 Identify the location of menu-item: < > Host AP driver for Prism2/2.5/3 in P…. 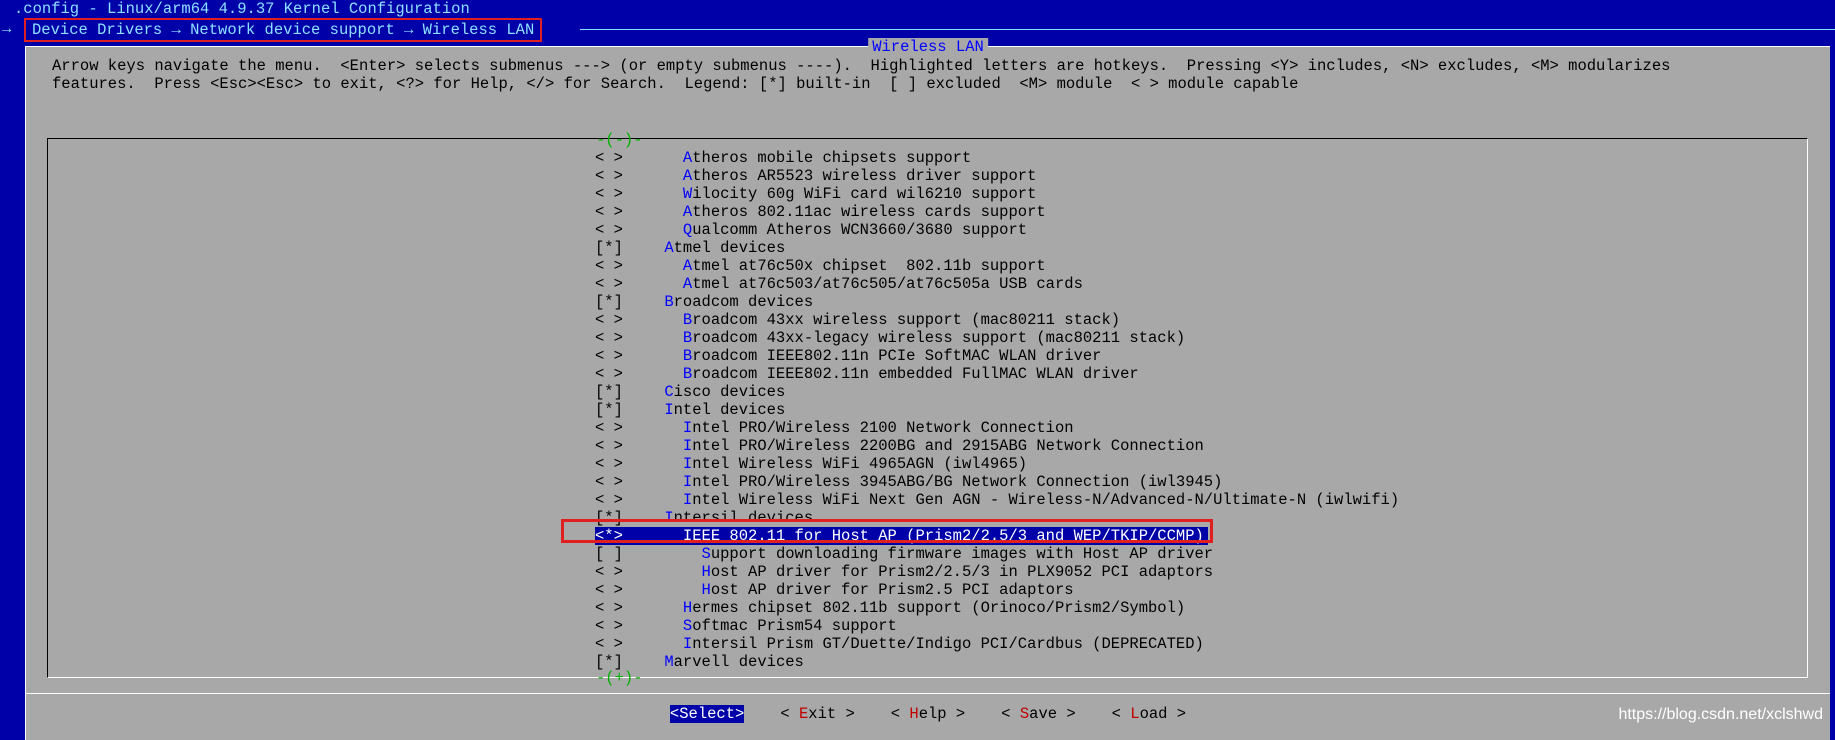
(997, 572).